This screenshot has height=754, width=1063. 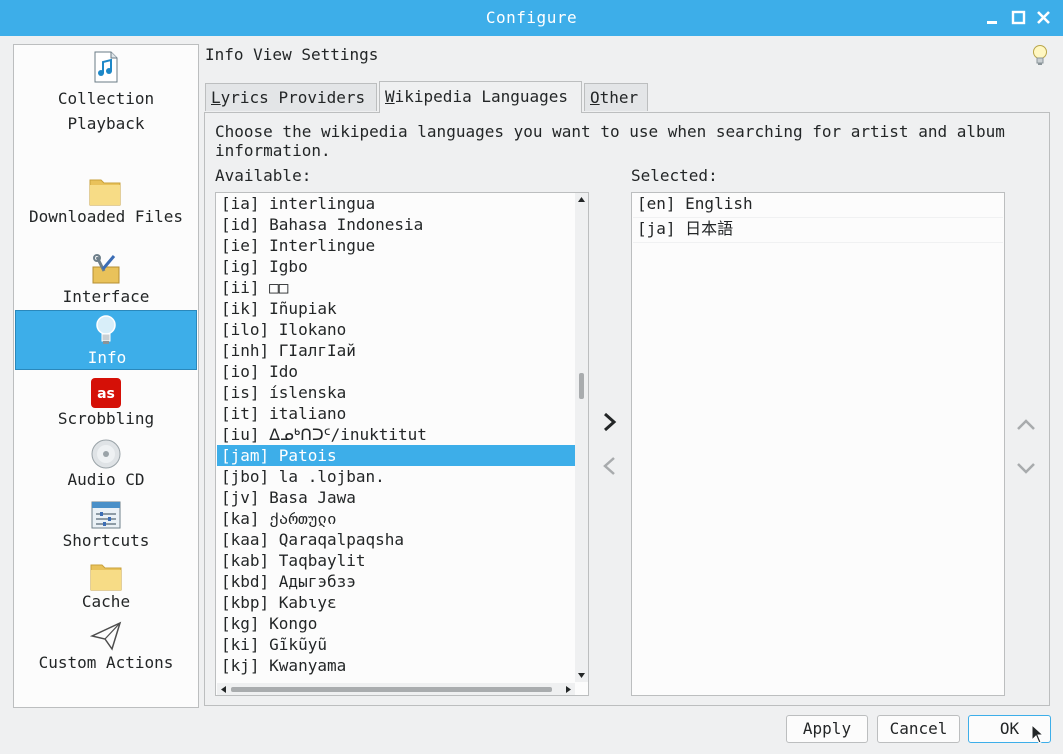 I want to click on list-item: [en] English, so click(x=818, y=205).